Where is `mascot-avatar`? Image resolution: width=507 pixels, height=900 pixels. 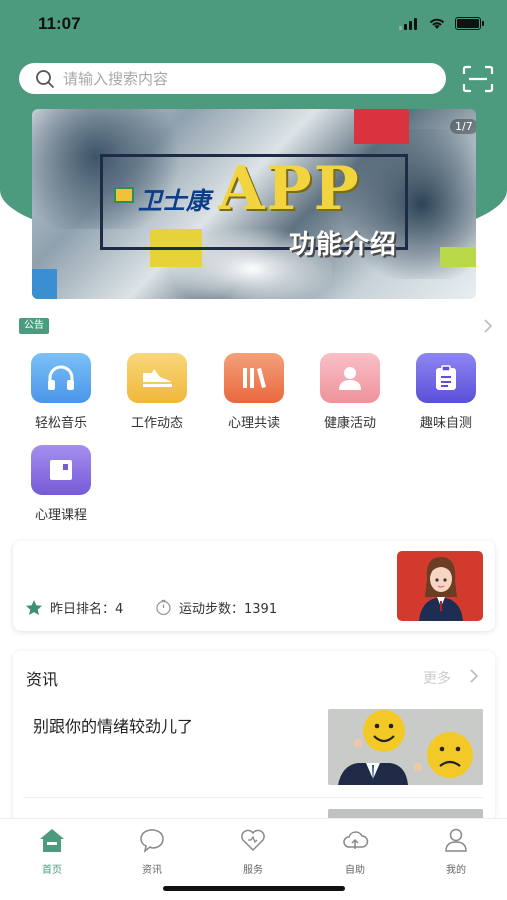
mascot-avatar is located at coordinates (440, 586).